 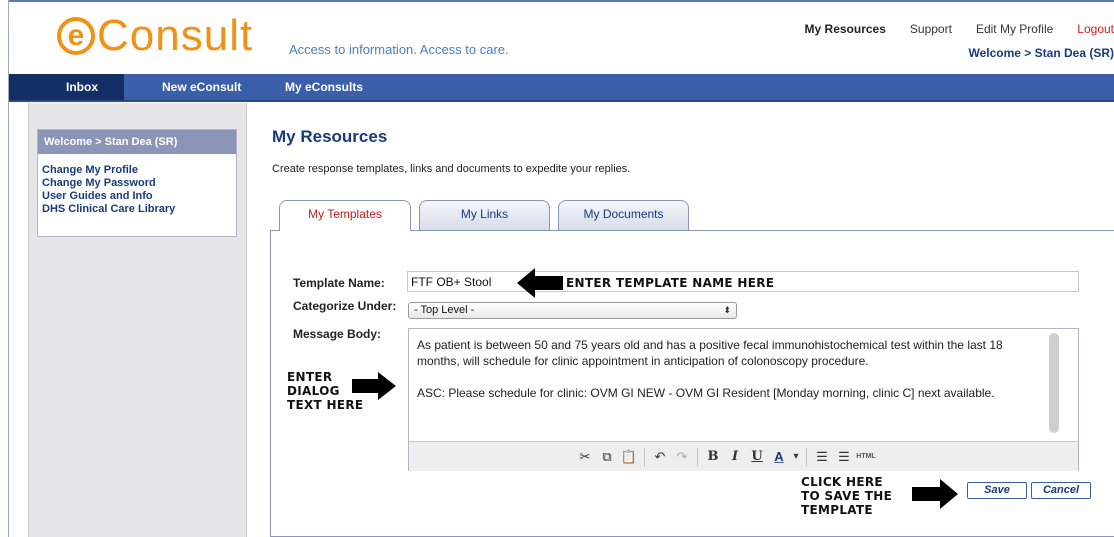 I want to click on template-name-label: Template Name:, so click(x=339, y=283).